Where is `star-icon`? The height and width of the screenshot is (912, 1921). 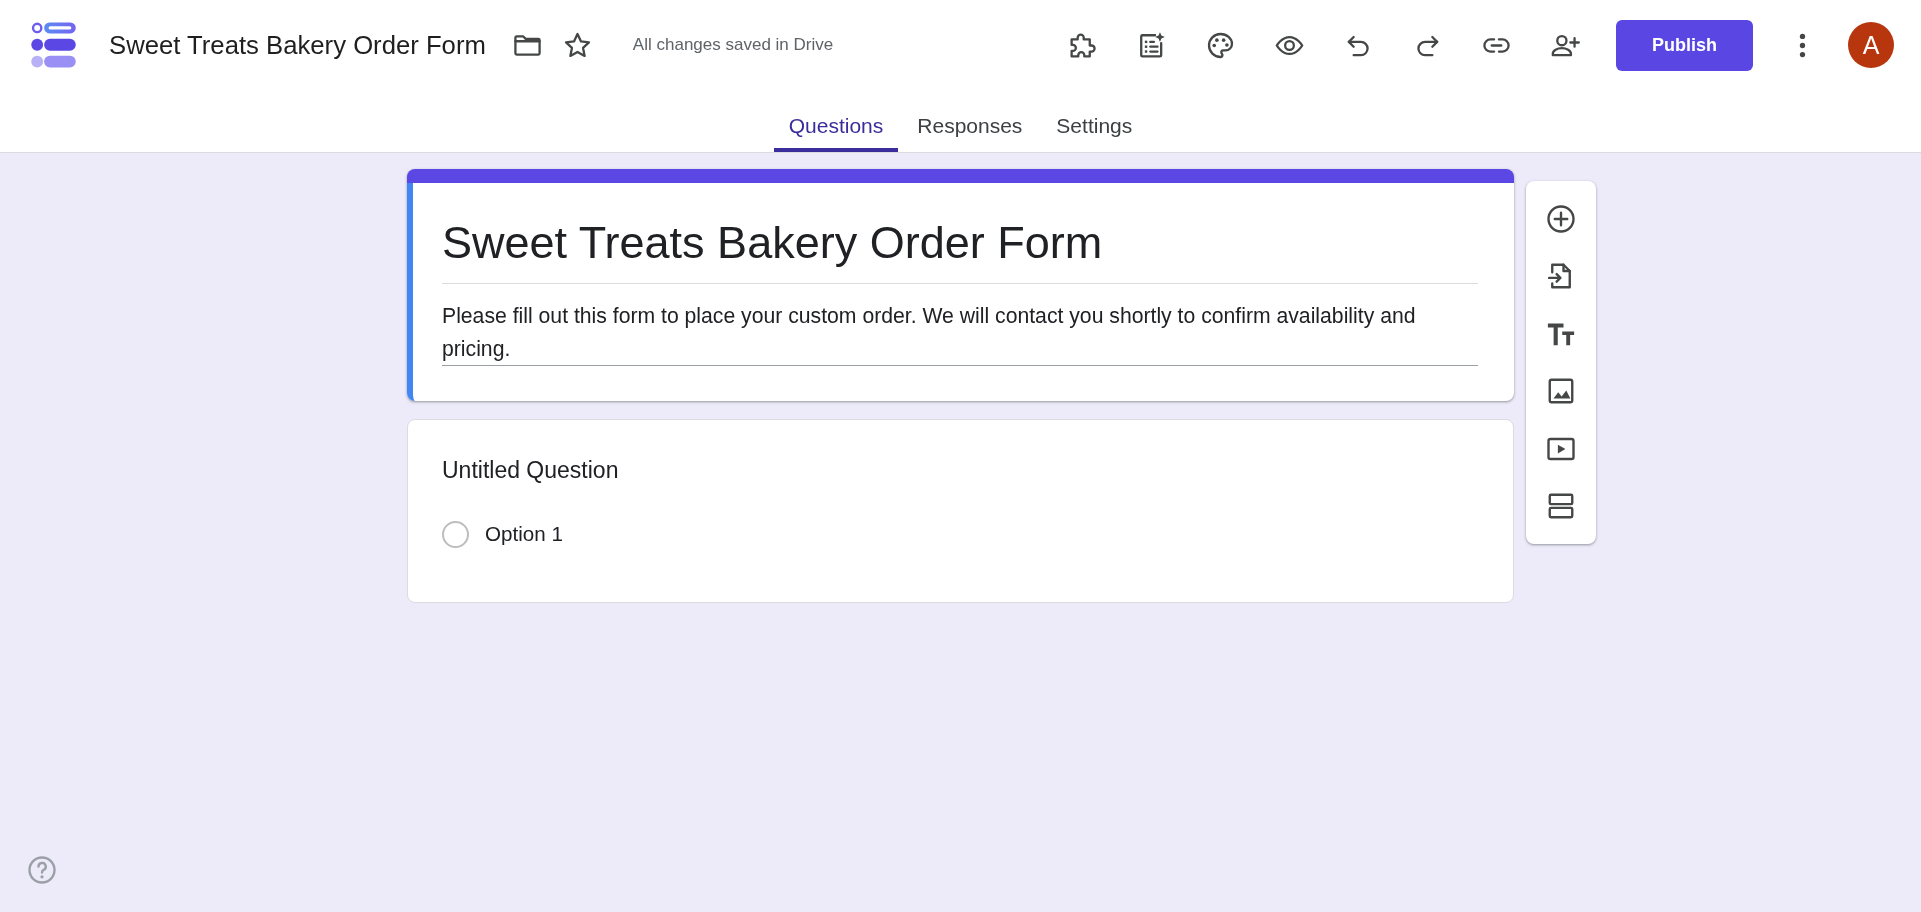 star-icon is located at coordinates (577, 45).